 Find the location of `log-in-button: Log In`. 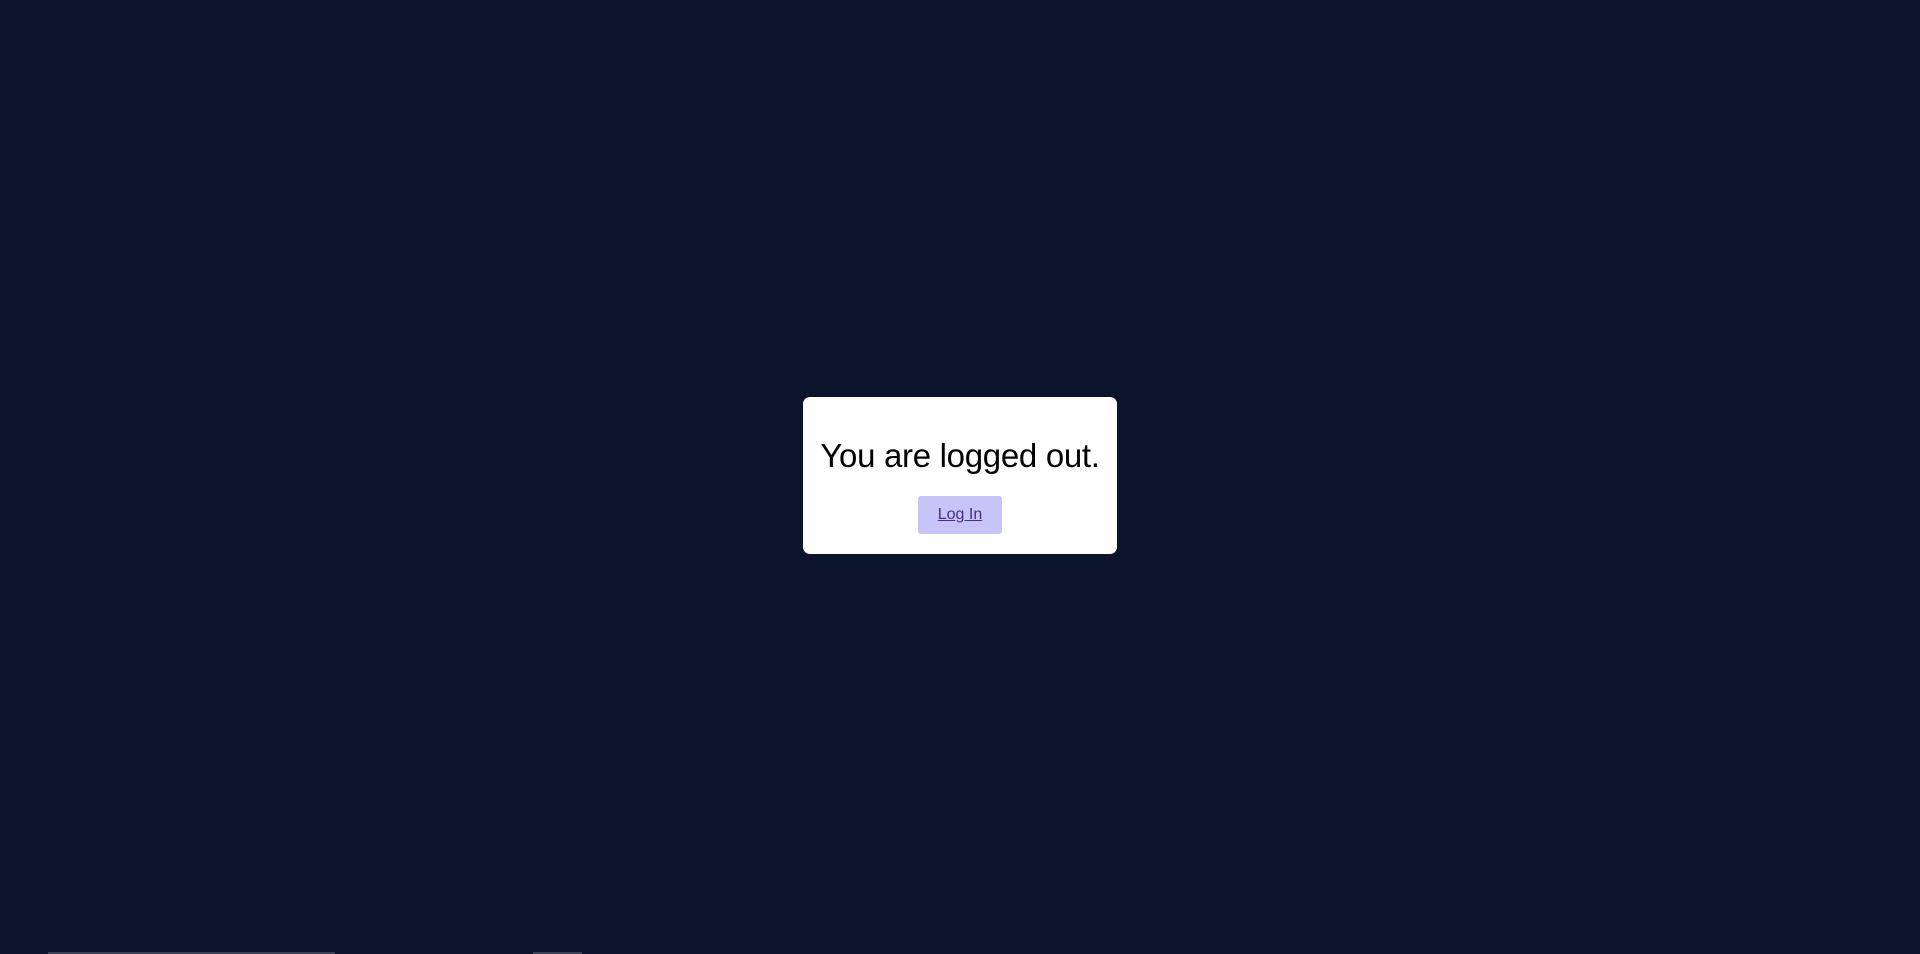

log-in-button: Log In is located at coordinates (960, 515).